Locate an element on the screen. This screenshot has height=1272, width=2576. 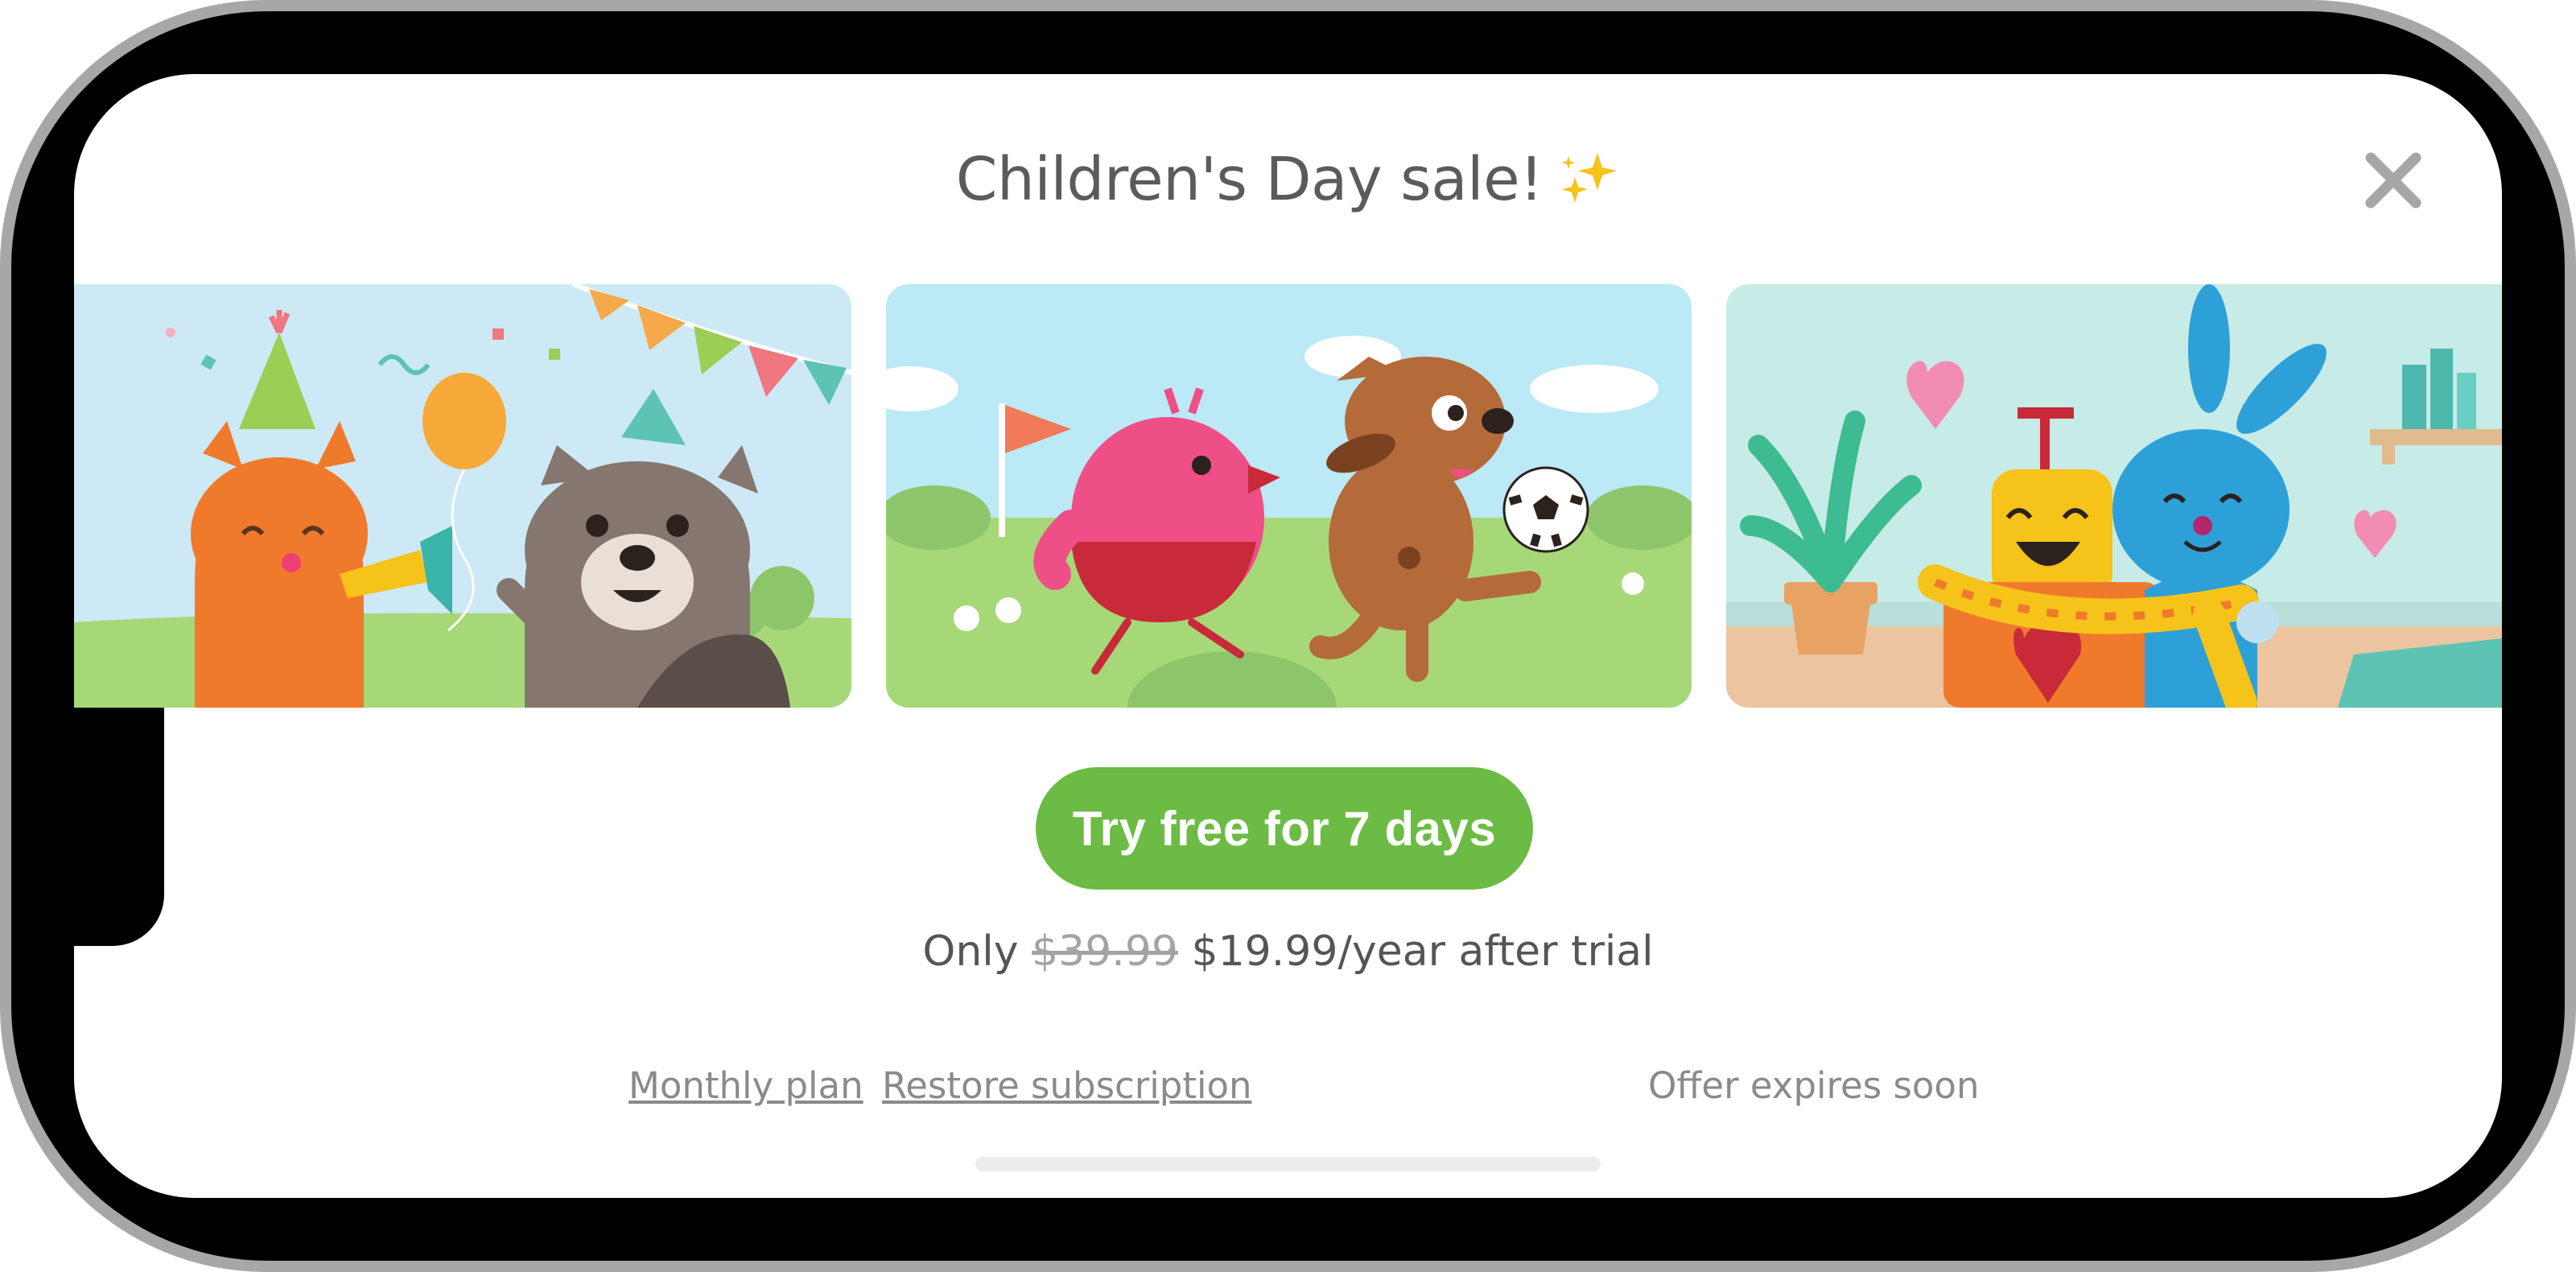
price-prefix: Only is located at coordinates (970, 951).